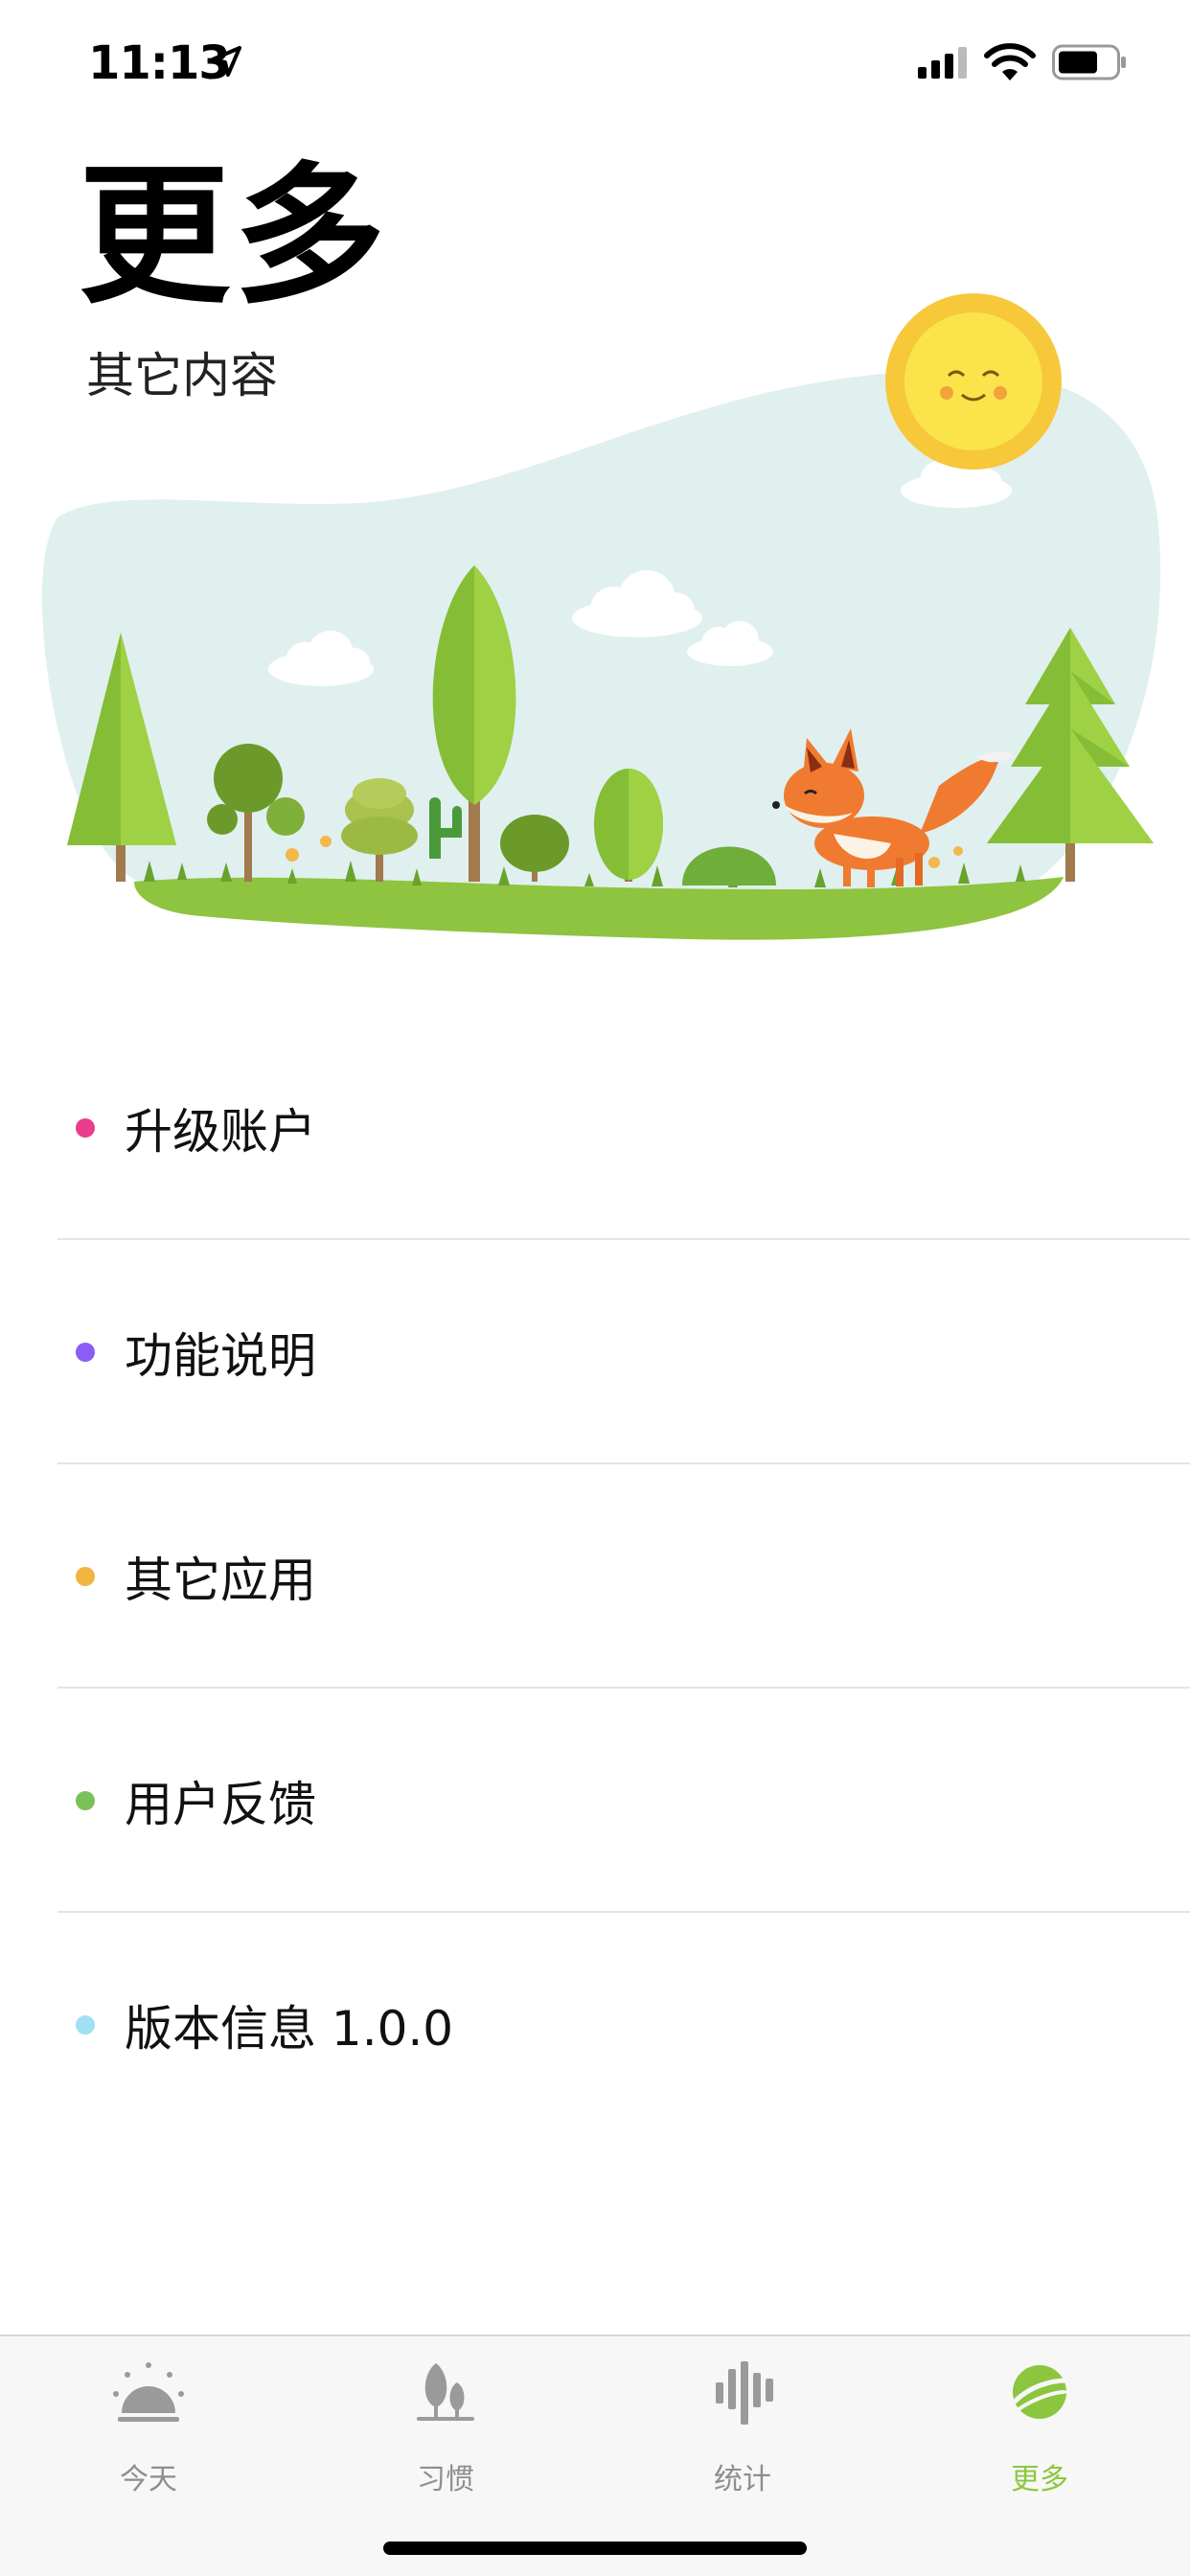 The height and width of the screenshot is (2576, 1190). What do you see at coordinates (148, 2392) in the screenshot?
I see `sunrise-icon` at bounding box center [148, 2392].